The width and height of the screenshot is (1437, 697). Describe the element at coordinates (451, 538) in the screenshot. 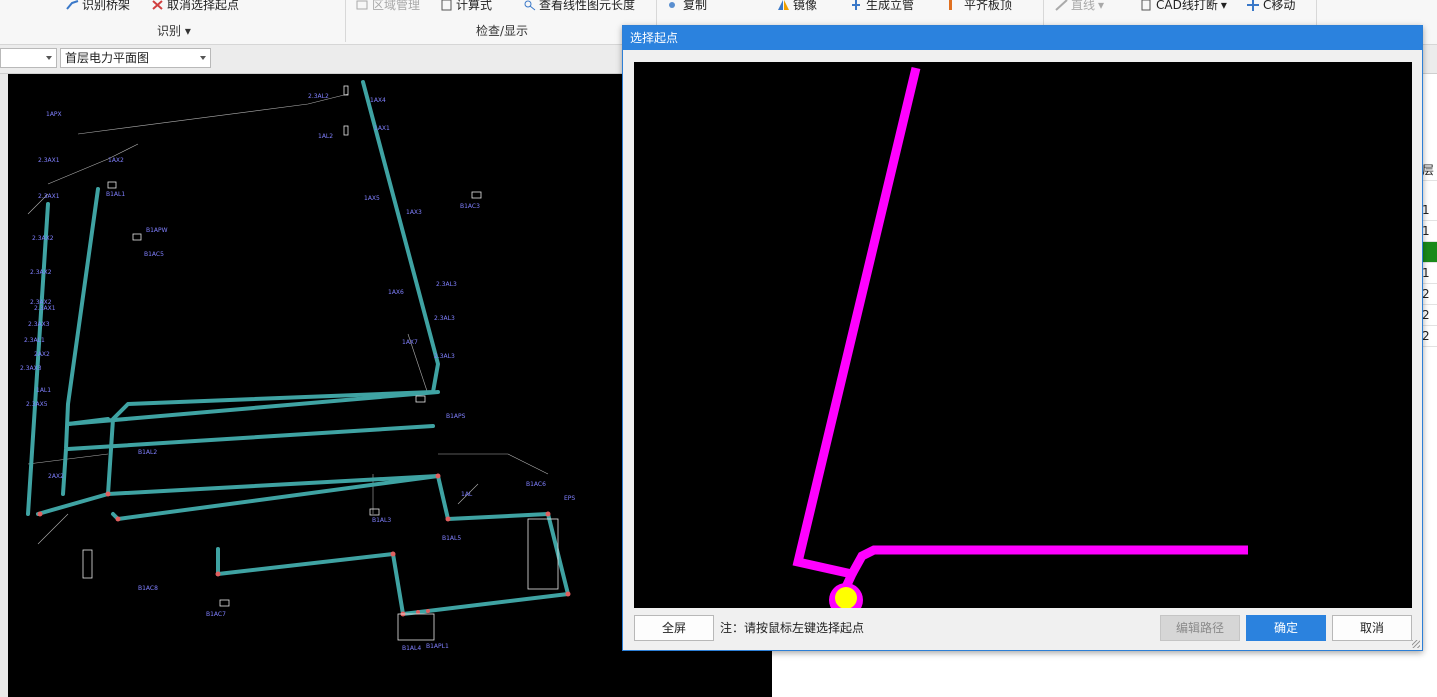

I see `cad-label: B1AL5` at that location.